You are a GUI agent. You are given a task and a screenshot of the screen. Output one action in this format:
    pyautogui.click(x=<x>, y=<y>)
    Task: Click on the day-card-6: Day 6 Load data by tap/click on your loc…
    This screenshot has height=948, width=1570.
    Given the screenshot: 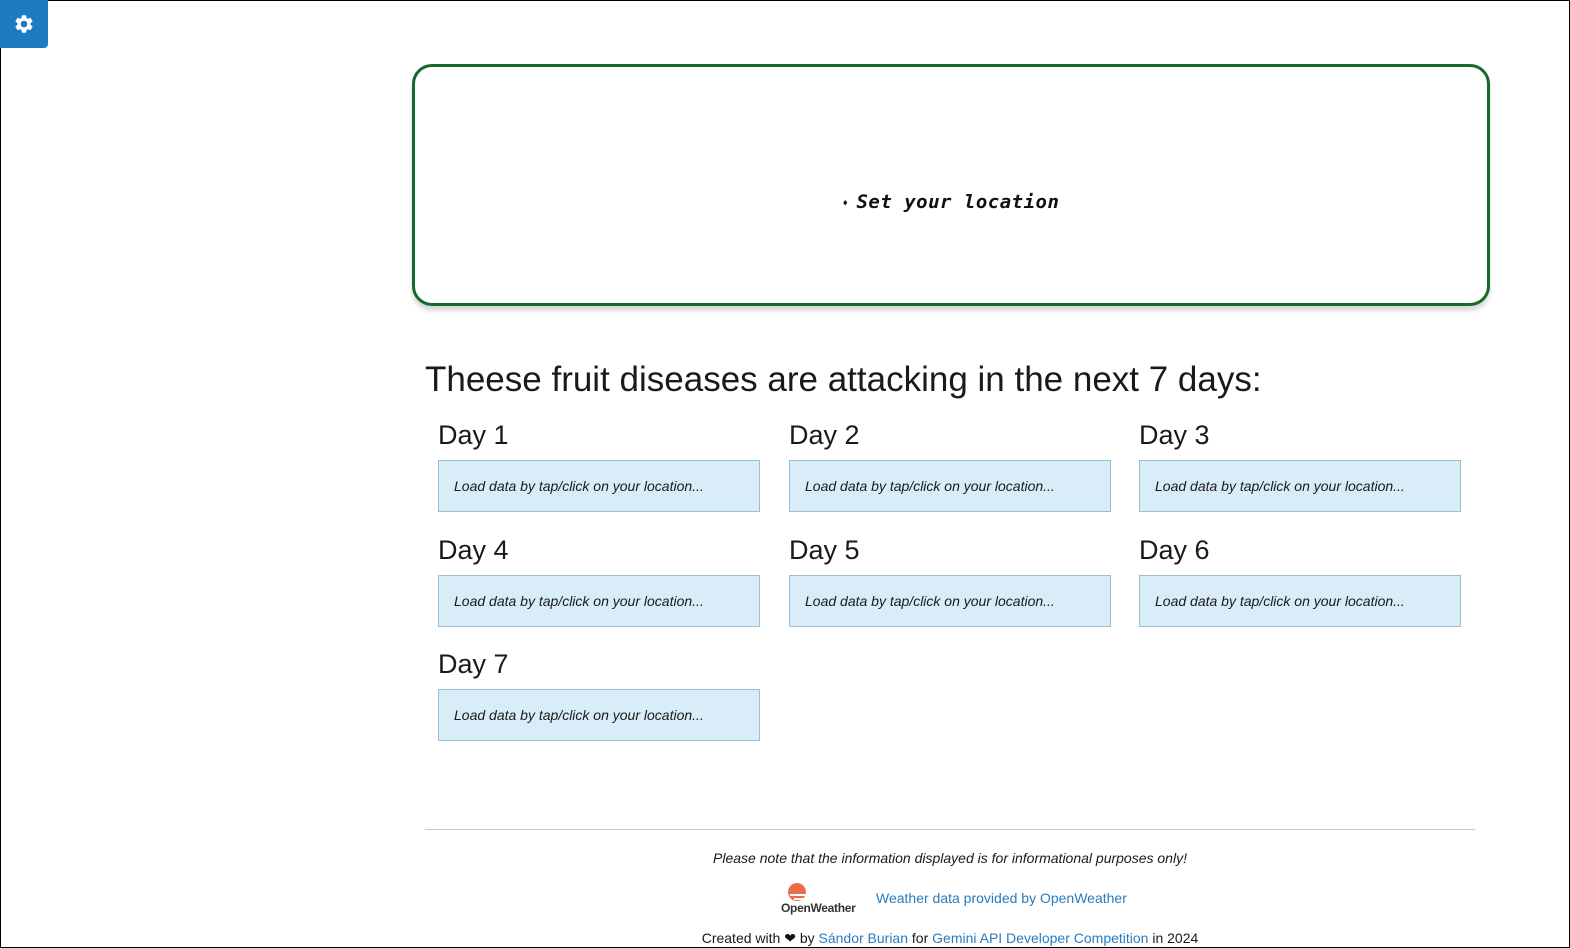 What is the action you would take?
    pyautogui.click(x=1301, y=581)
    